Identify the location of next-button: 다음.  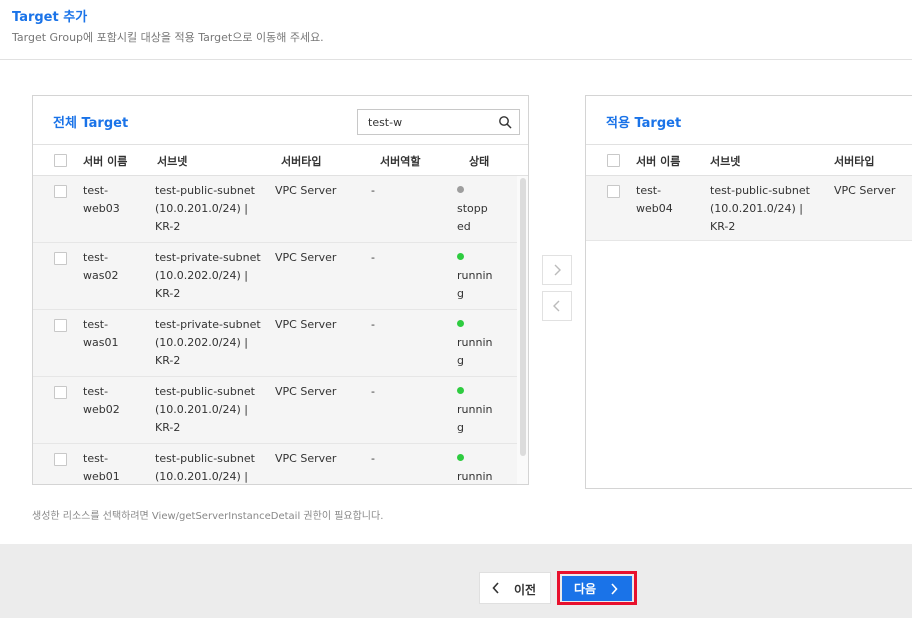
(597, 588).